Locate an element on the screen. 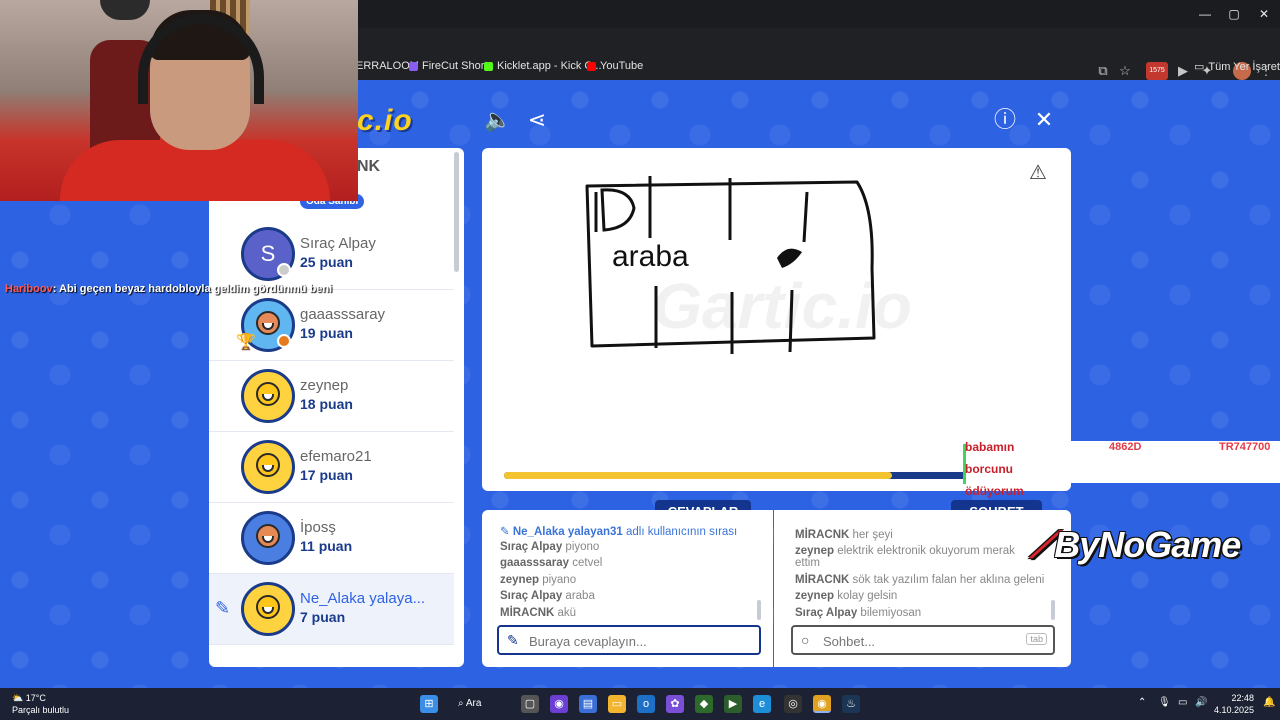 The height and width of the screenshot is (720, 1280). task-view-icon: ▢ is located at coordinates (530, 704).